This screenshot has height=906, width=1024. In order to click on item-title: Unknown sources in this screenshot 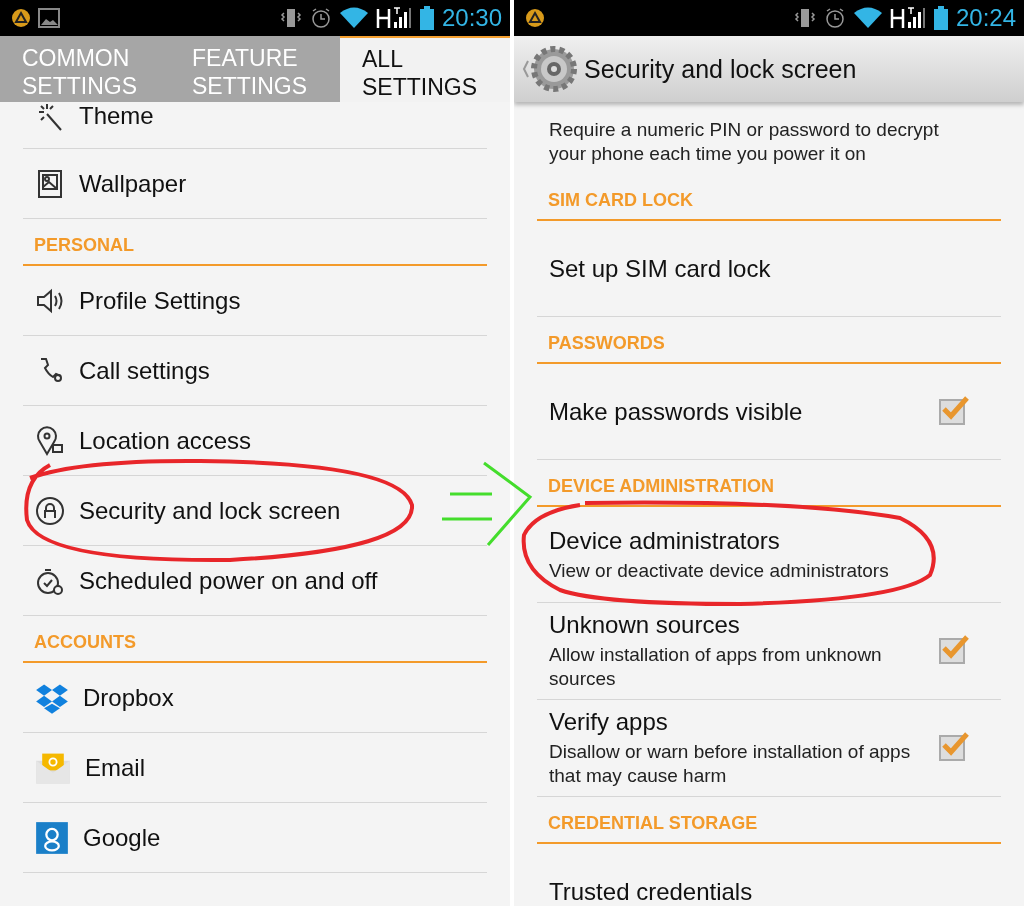, I will do `click(734, 625)`.